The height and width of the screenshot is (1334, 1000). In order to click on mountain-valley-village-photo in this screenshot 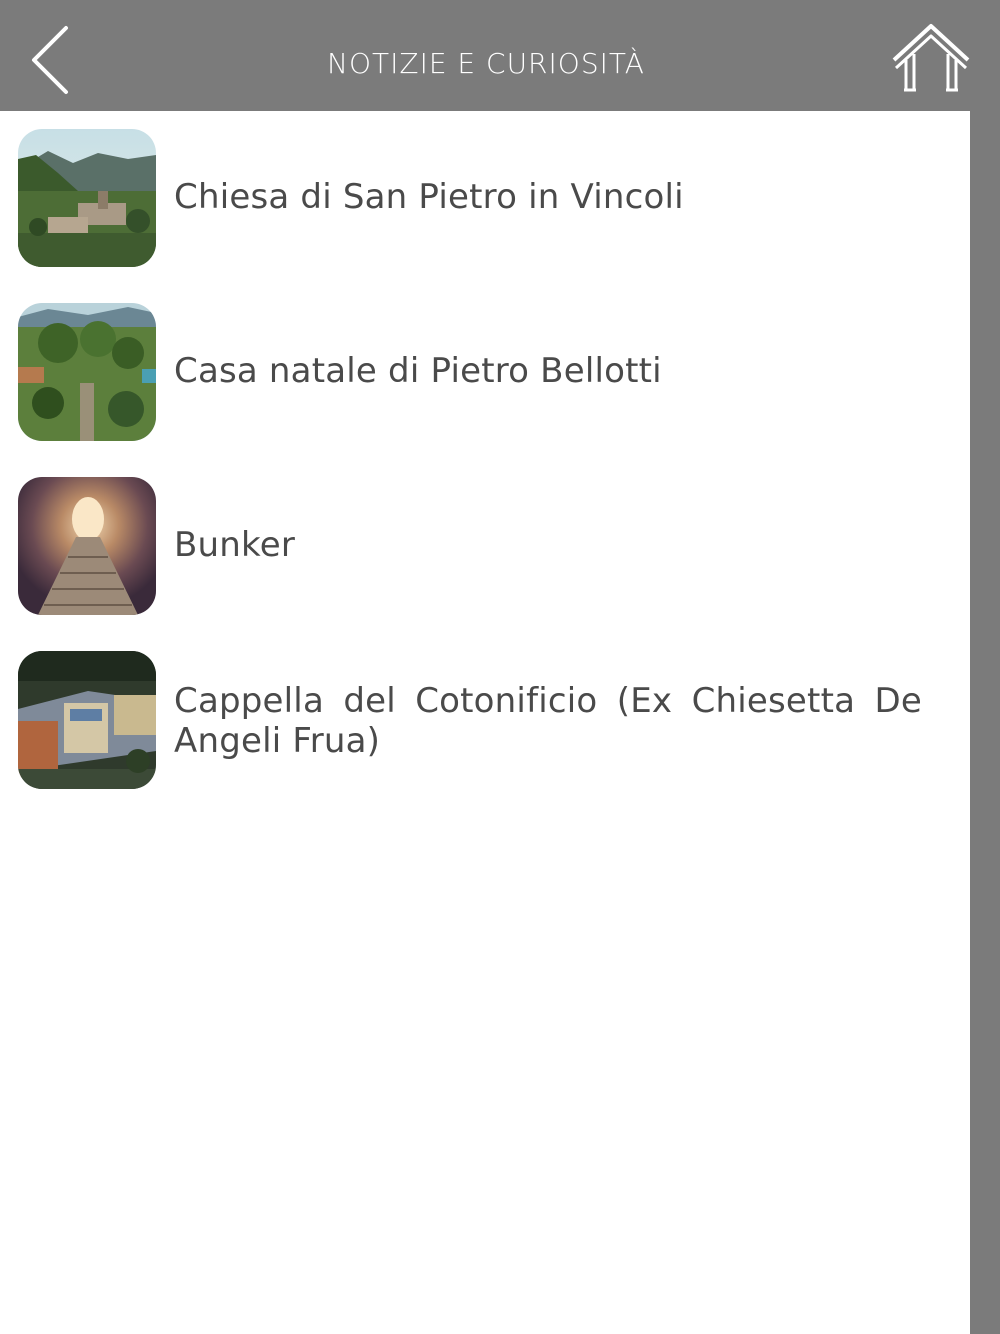, I will do `click(87, 198)`.